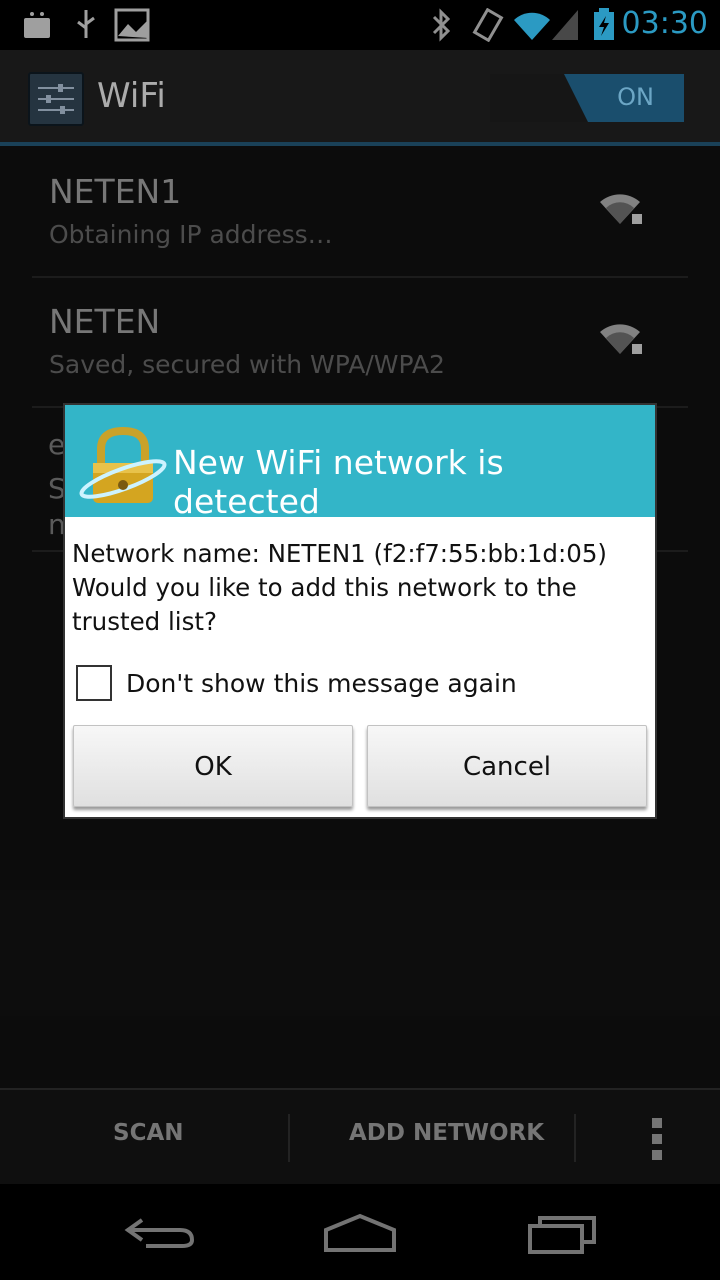 This screenshot has width=720, height=1280. Describe the element at coordinates (94, 683) in the screenshot. I see `dont-show-checkbox` at that location.